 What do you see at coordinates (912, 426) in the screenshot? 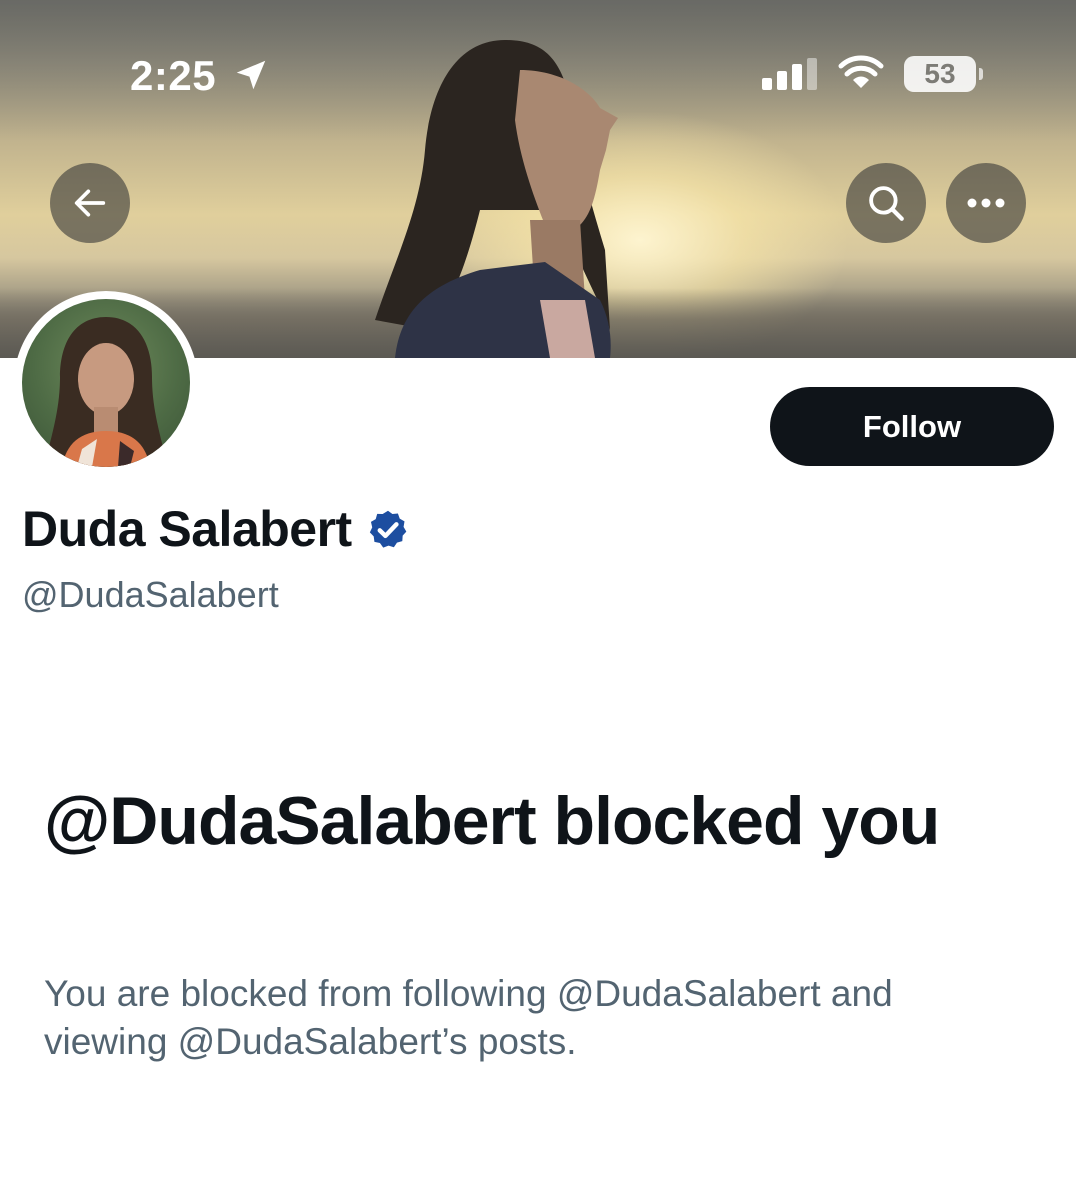
I see `follow-button: Follow` at bounding box center [912, 426].